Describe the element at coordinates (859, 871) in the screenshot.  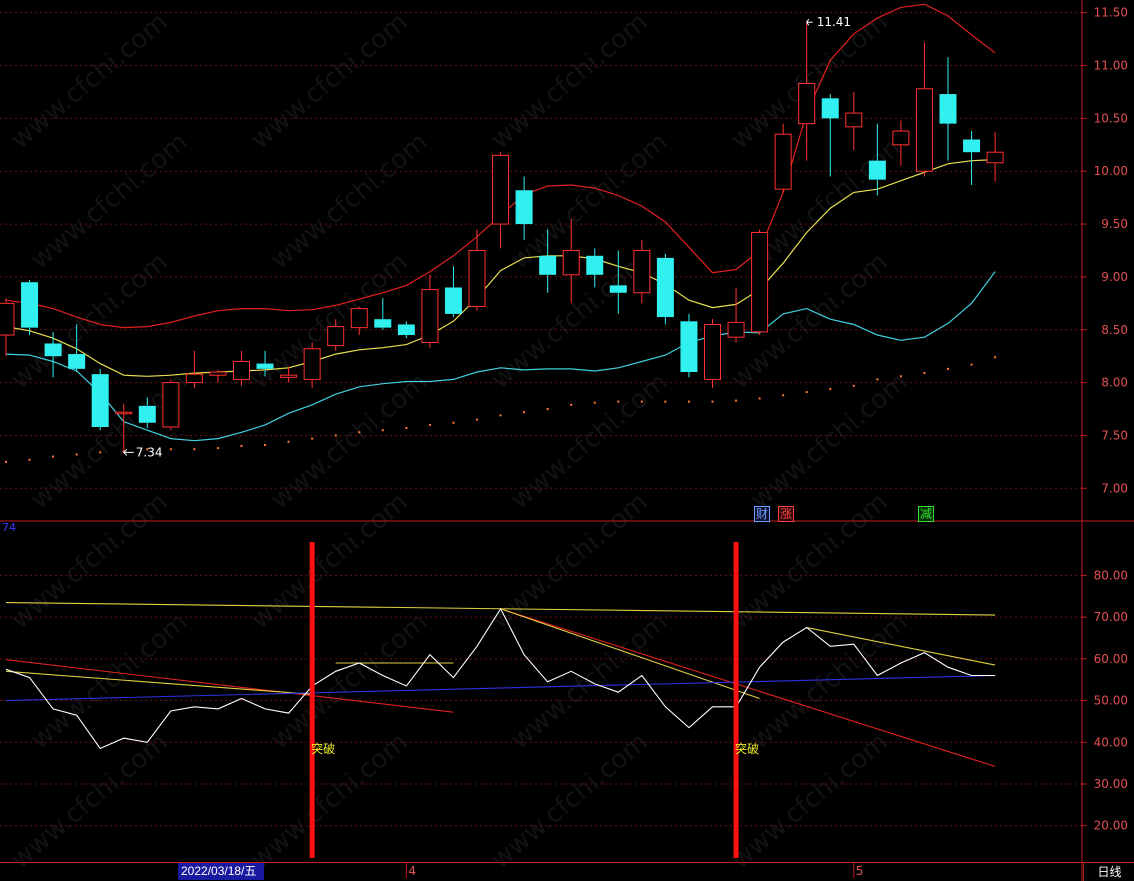
I see `x-tick-label: 5` at that location.